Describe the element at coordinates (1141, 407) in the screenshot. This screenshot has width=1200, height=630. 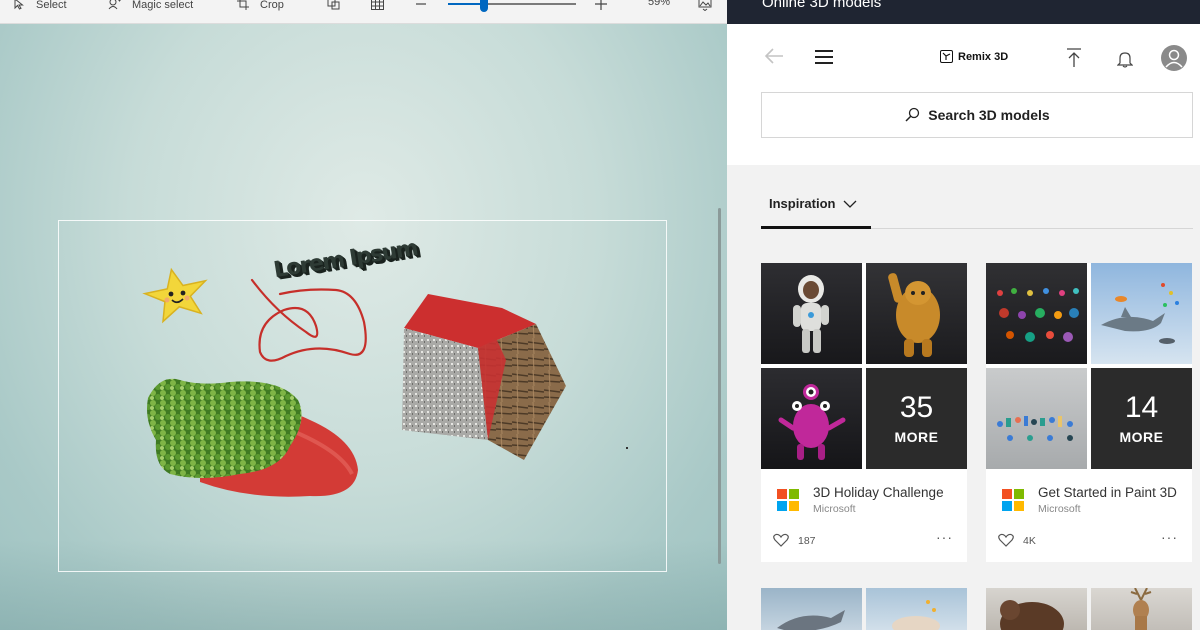
I see `more-count: 14` at that location.